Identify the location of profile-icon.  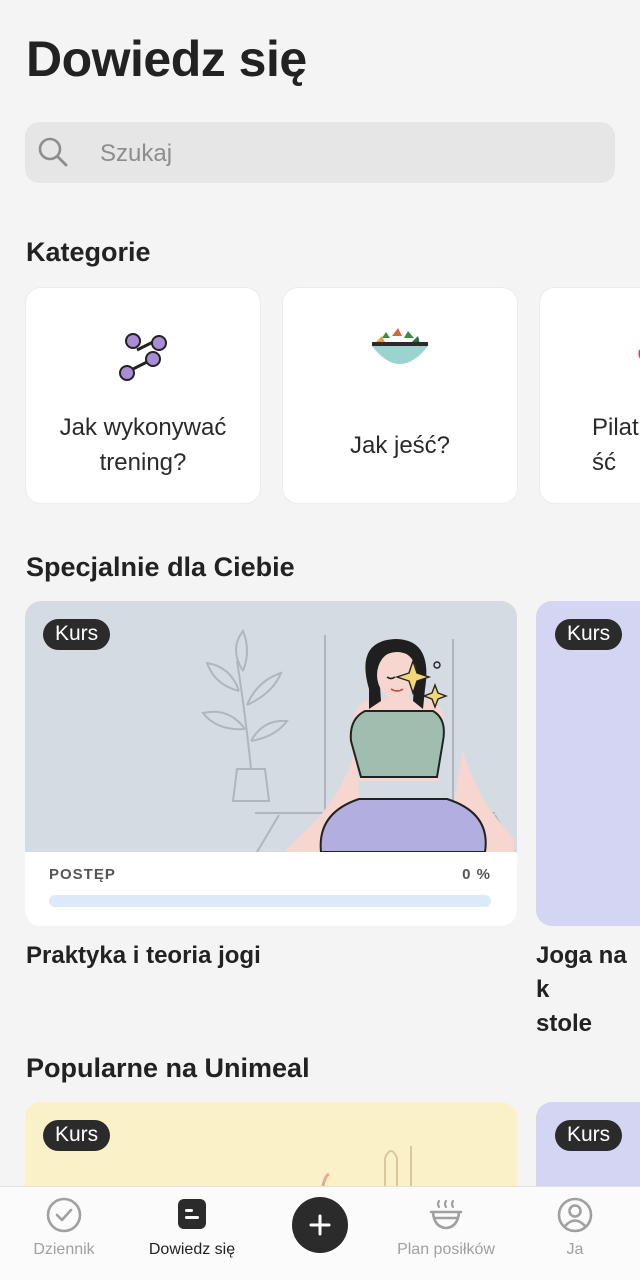
(575, 1215).